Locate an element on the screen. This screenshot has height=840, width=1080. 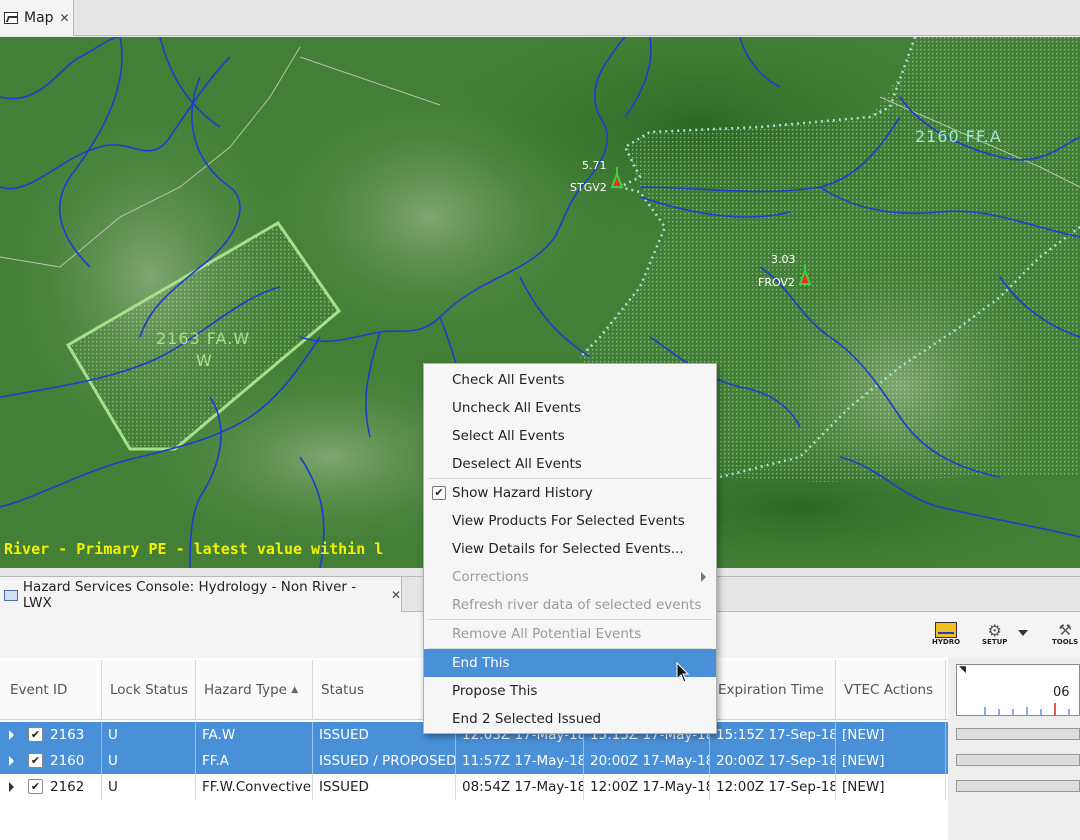
console-icon is located at coordinates (11, 595).